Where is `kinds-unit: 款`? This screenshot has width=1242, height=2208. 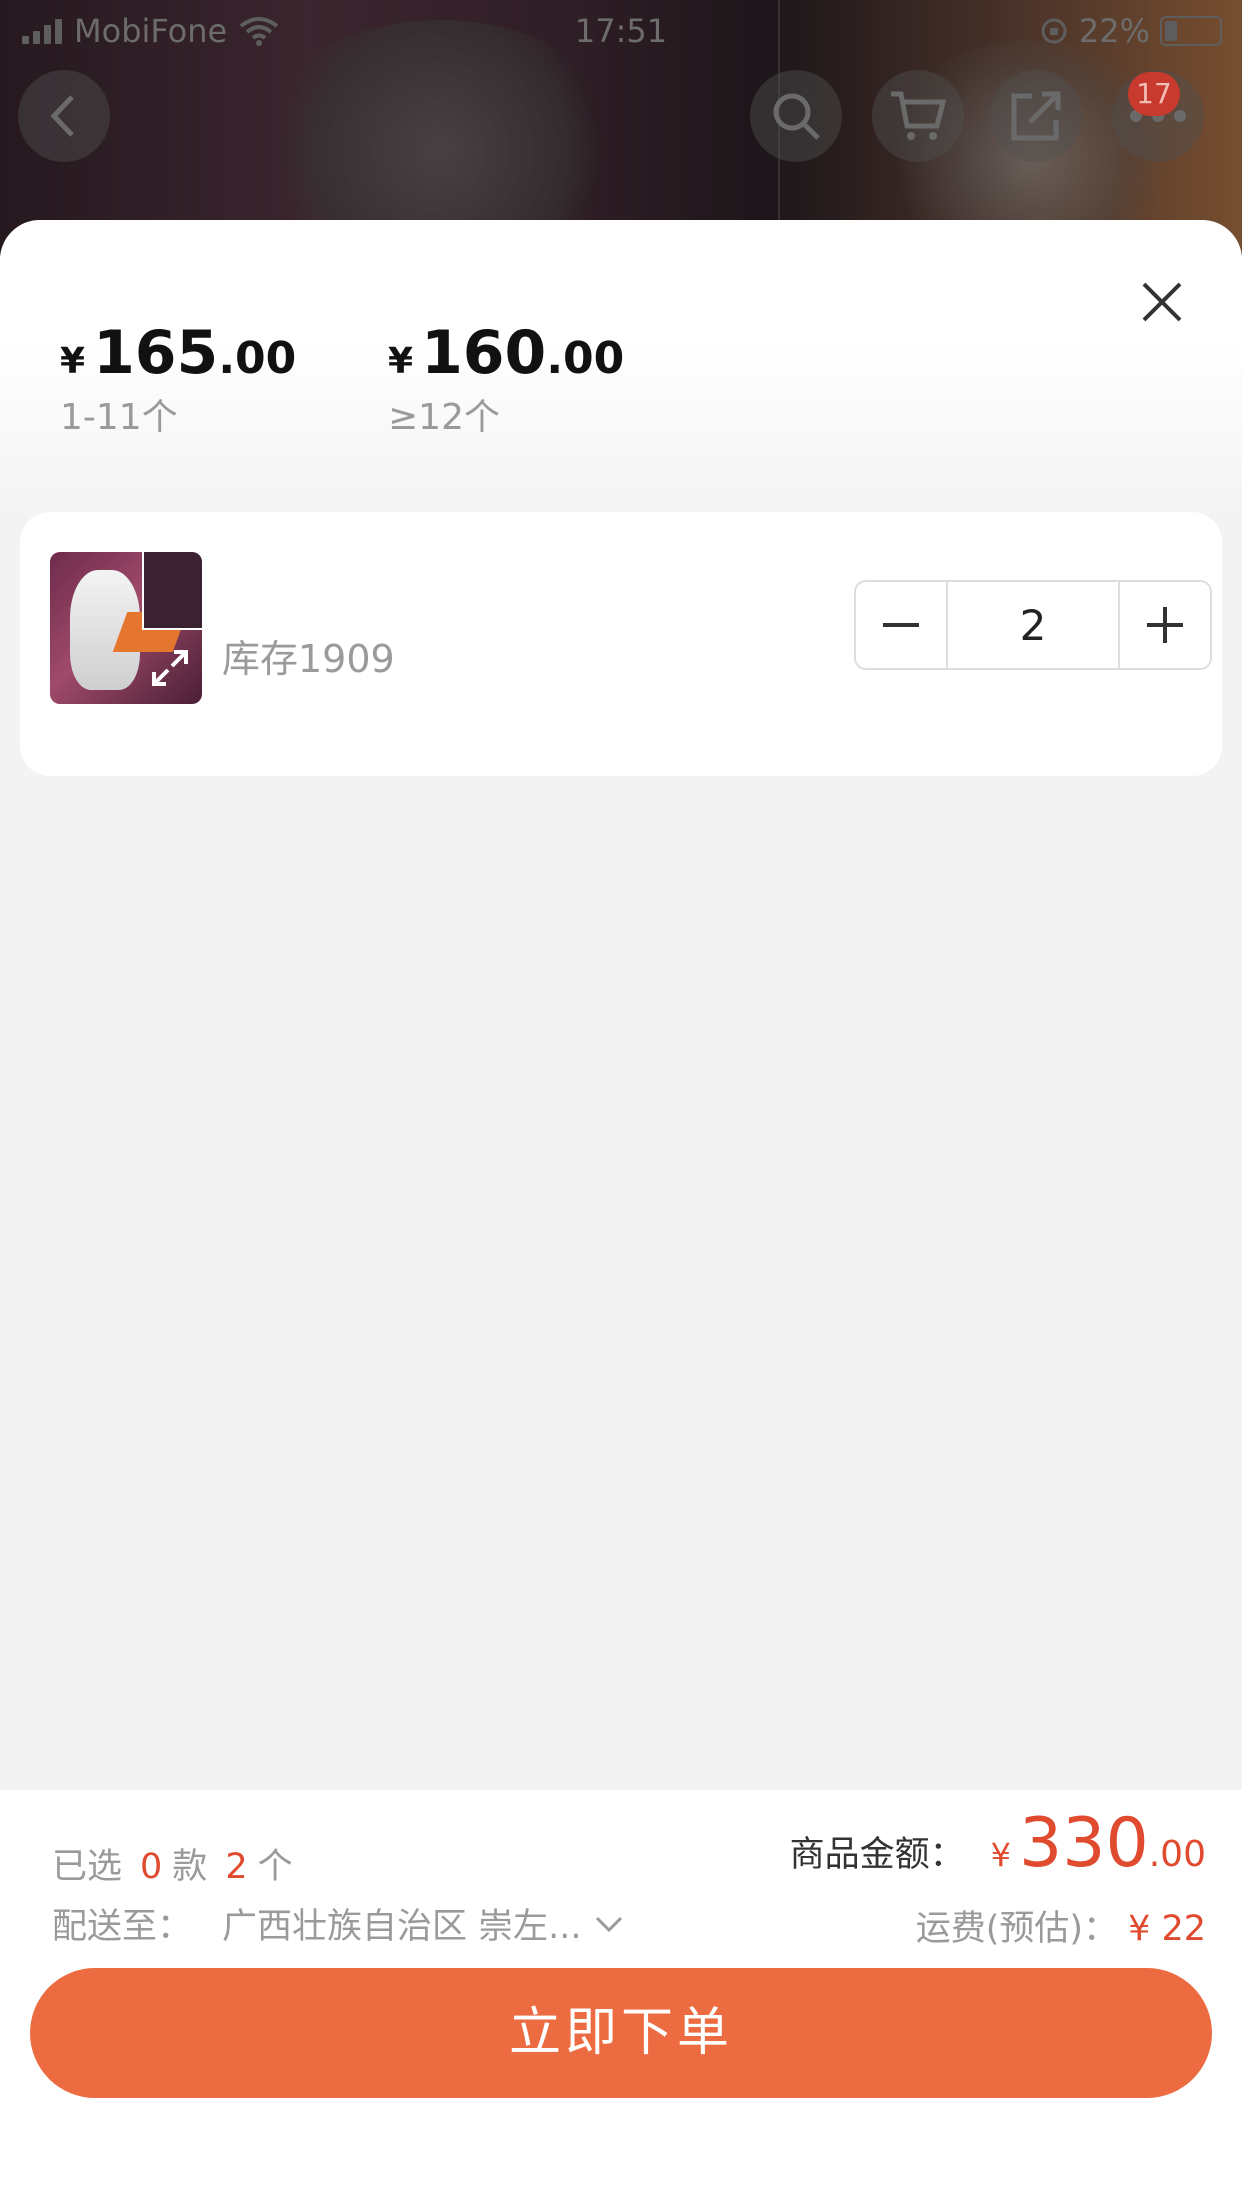
kinds-unit: 款 is located at coordinates (190, 1867).